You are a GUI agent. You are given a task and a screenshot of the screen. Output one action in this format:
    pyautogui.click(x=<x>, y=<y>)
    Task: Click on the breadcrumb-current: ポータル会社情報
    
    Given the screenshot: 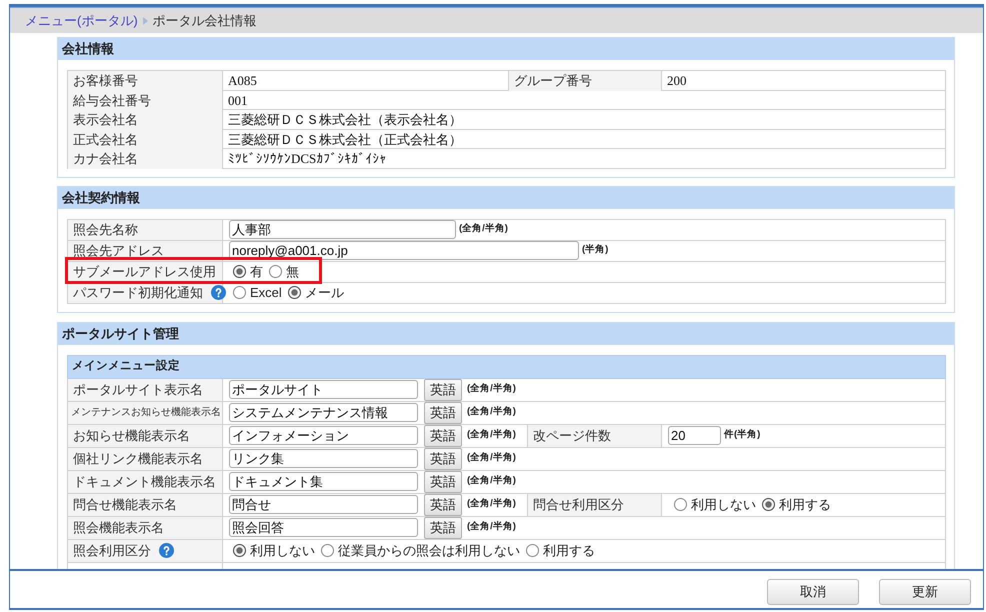 What is the action you would take?
    pyautogui.click(x=204, y=21)
    